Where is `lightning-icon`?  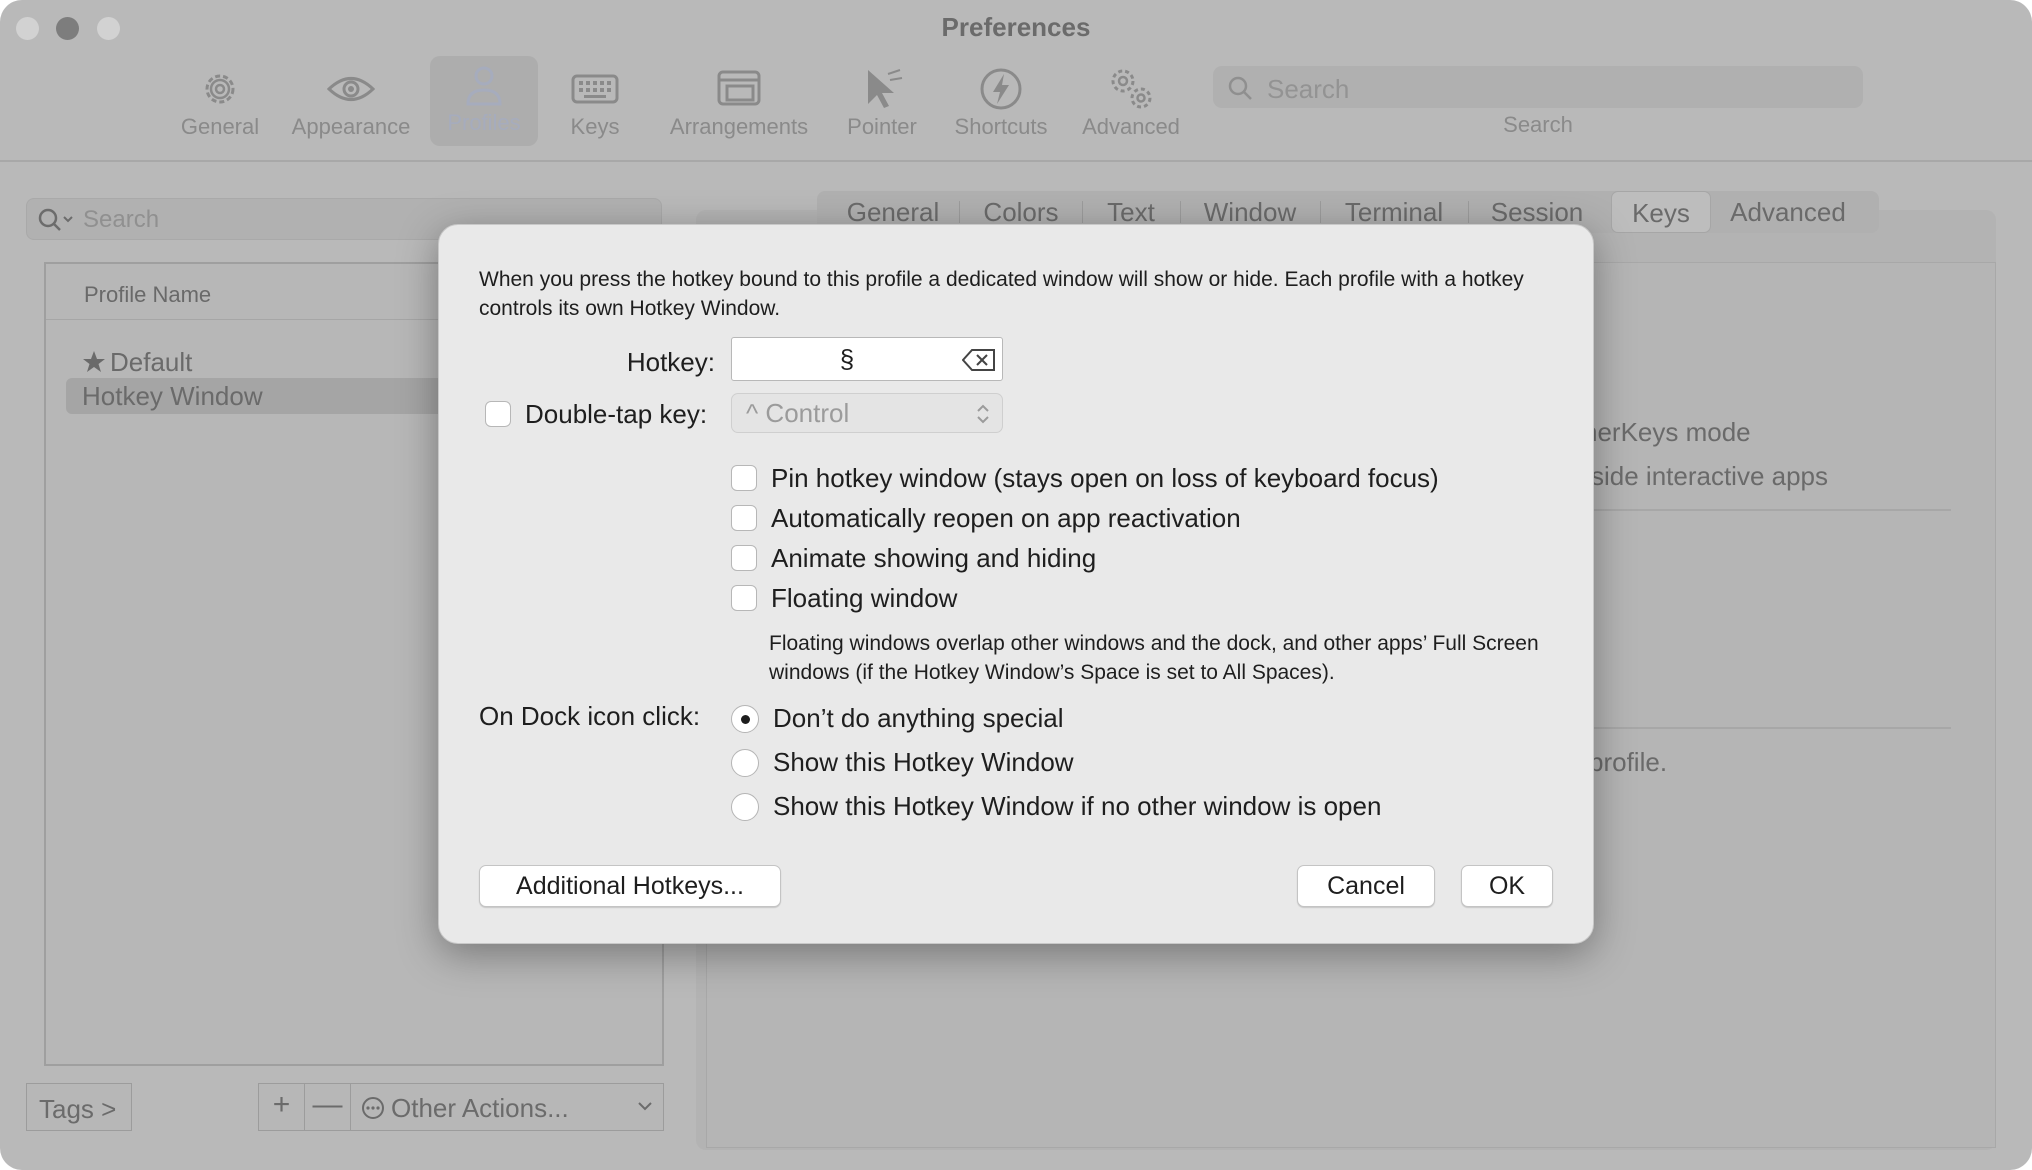
lightning-icon is located at coordinates (1001, 89).